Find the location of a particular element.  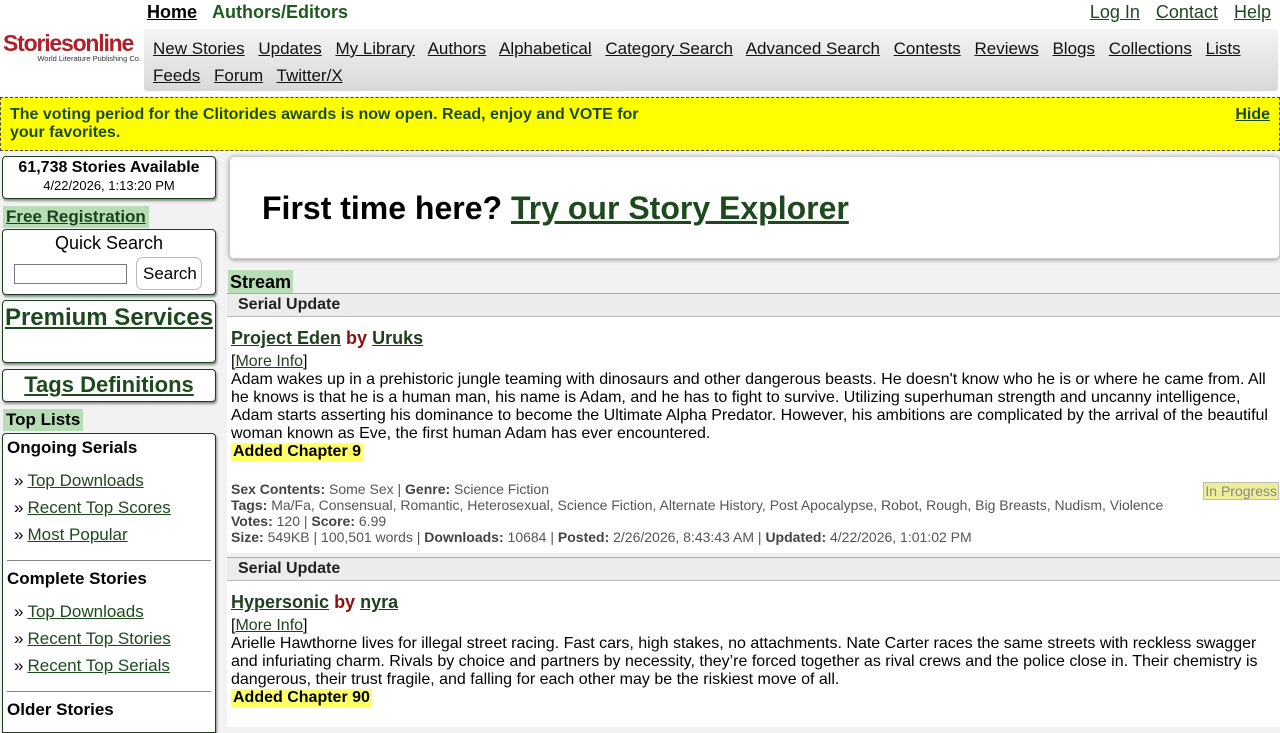

complete-top-downloads-link: Top Downloads is located at coordinates (85, 611).